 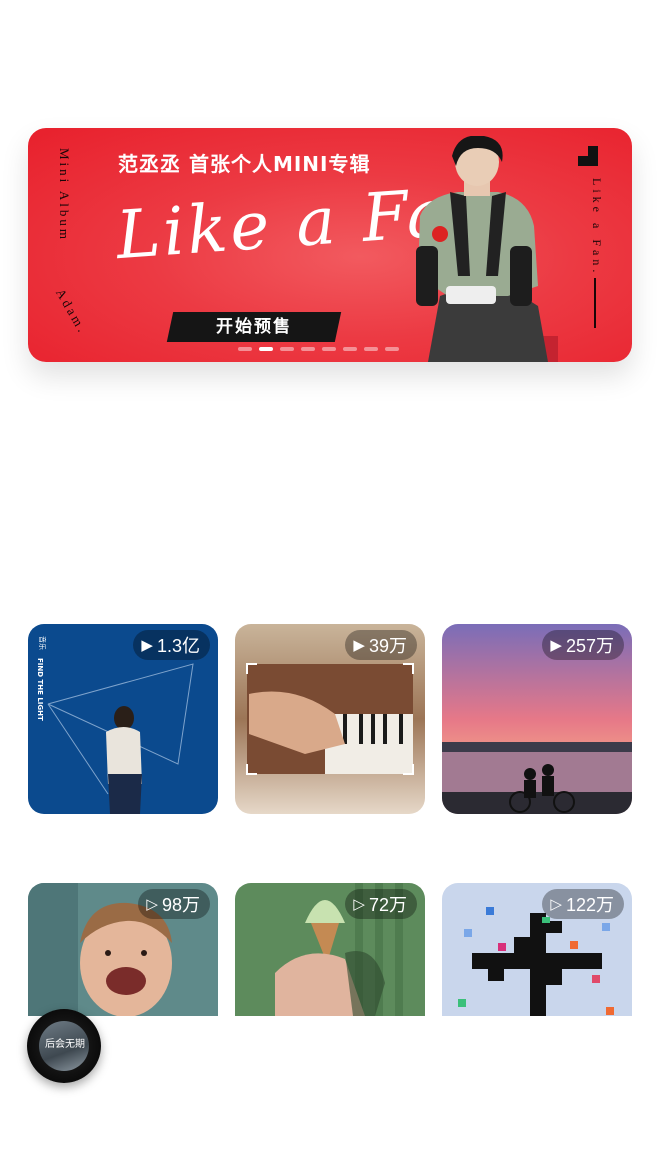 I want to click on play-count: 39万, so click(x=387, y=646).